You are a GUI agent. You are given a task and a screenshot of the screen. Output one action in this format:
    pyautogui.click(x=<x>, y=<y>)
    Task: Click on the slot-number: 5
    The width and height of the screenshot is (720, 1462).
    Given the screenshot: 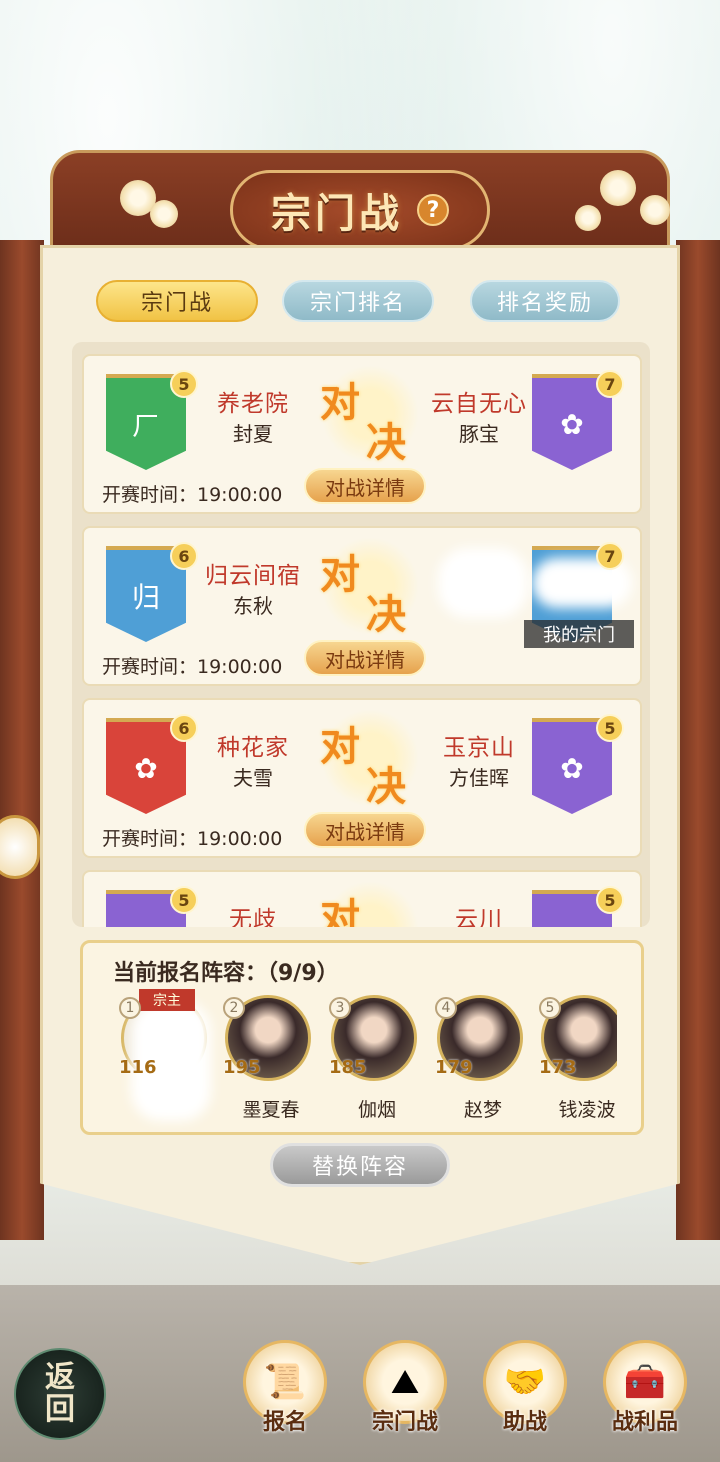 What is the action you would take?
    pyautogui.click(x=550, y=1008)
    